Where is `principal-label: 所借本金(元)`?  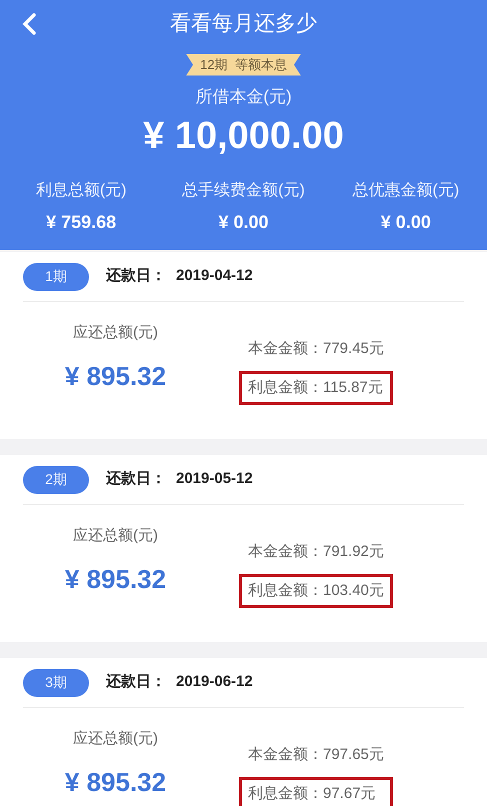
principal-label: 所借本金(元) is located at coordinates (243, 97).